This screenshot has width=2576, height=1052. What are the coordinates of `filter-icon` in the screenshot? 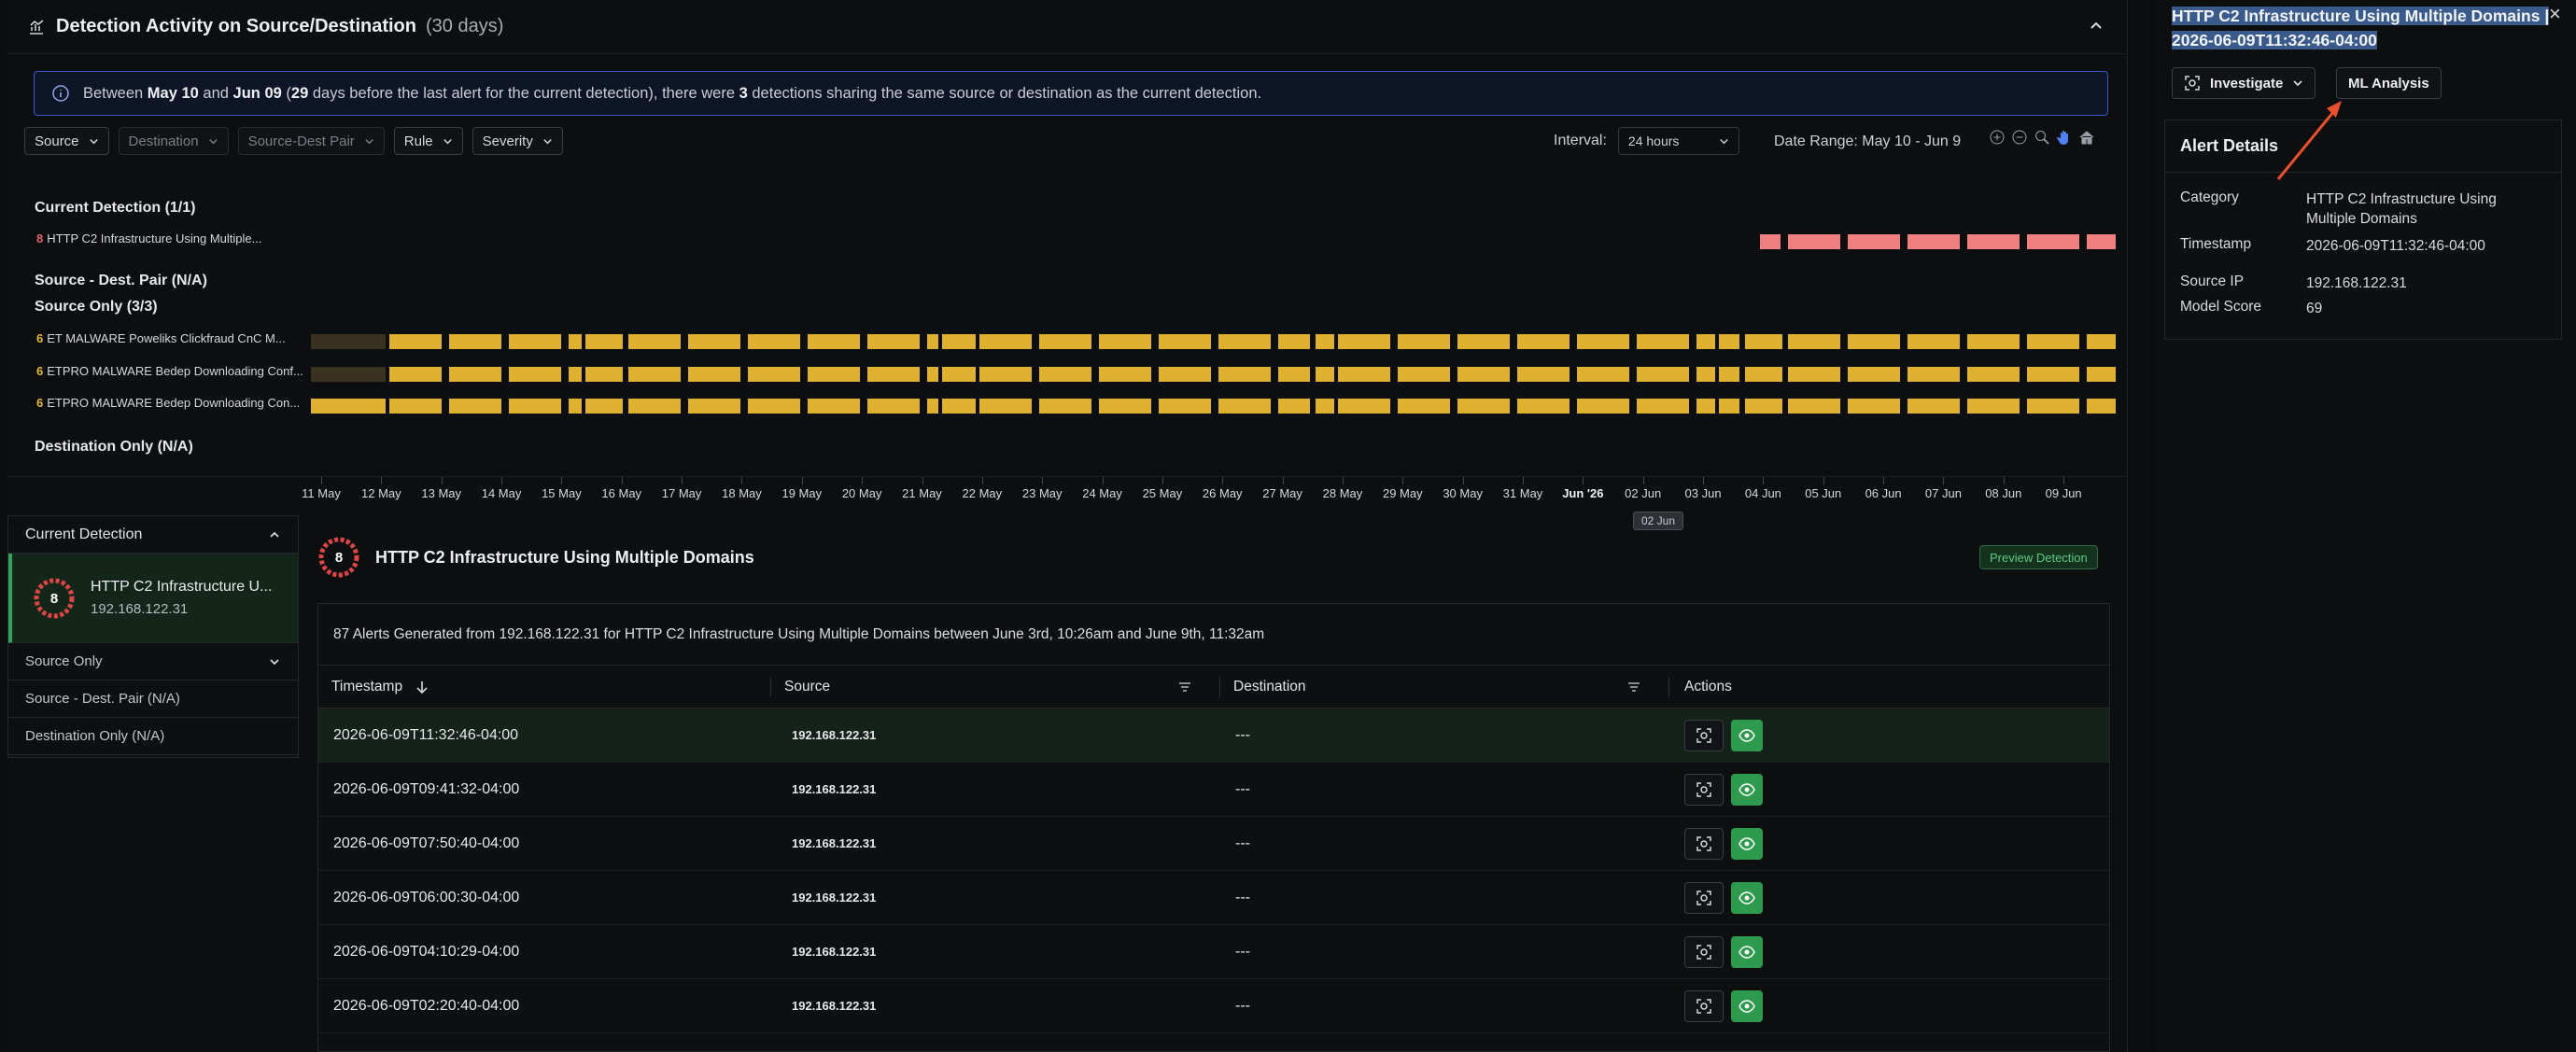 It's located at (1633, 687).